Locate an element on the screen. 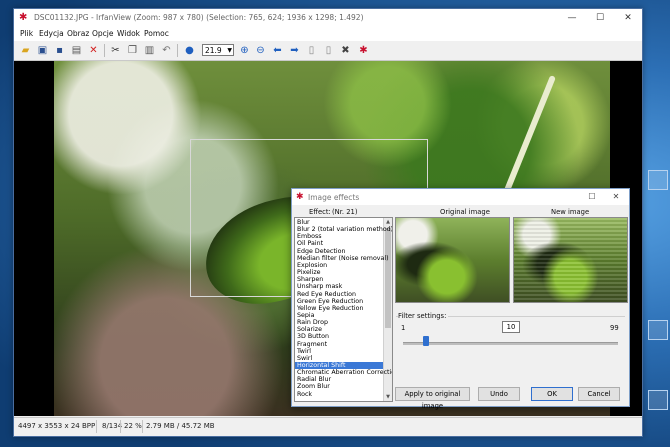 The image size is (670, 447). cancel-button: Cancel is located at coordinates (599, 394).